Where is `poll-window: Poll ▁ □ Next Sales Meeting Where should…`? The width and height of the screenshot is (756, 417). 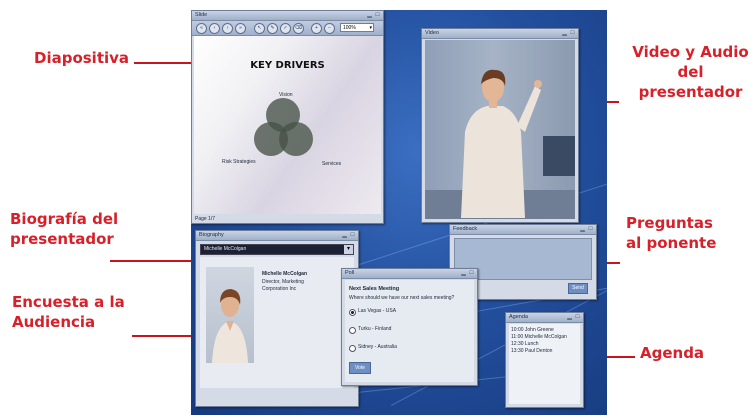
poll-window: Poll ▁ □ Next Sales Meeting Where should… is located at coordinates (409, 327).